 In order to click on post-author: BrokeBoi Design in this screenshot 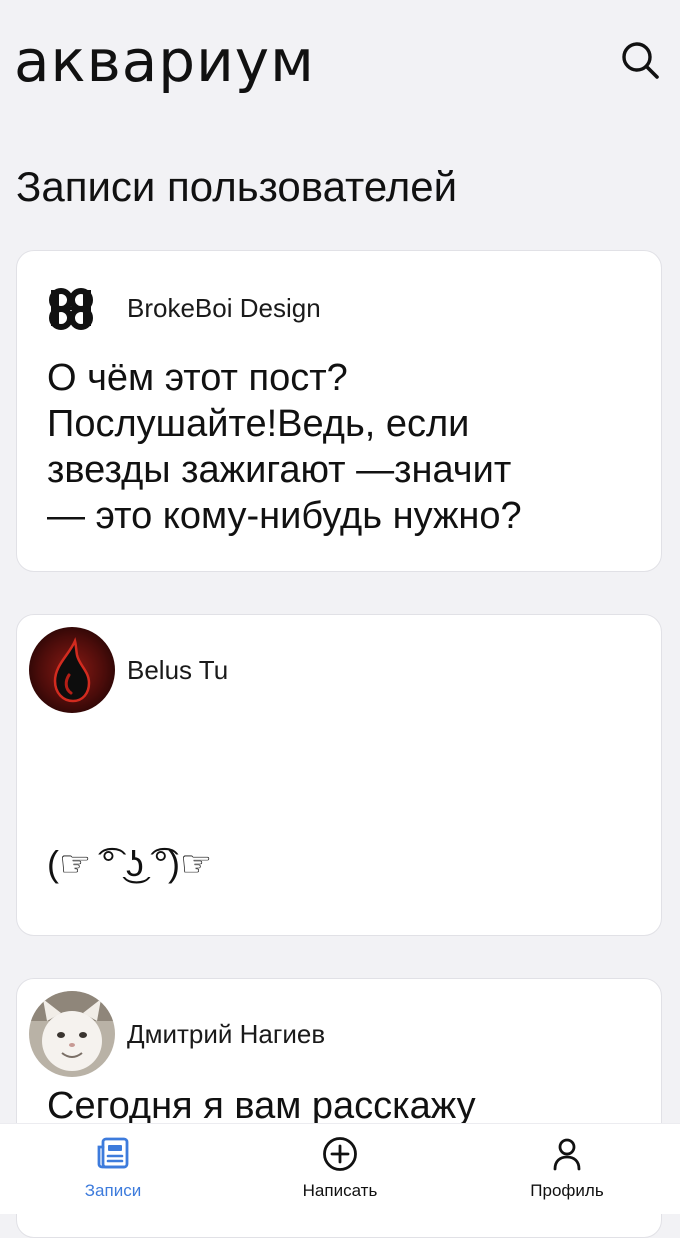, I will do `click(183, 308)`.